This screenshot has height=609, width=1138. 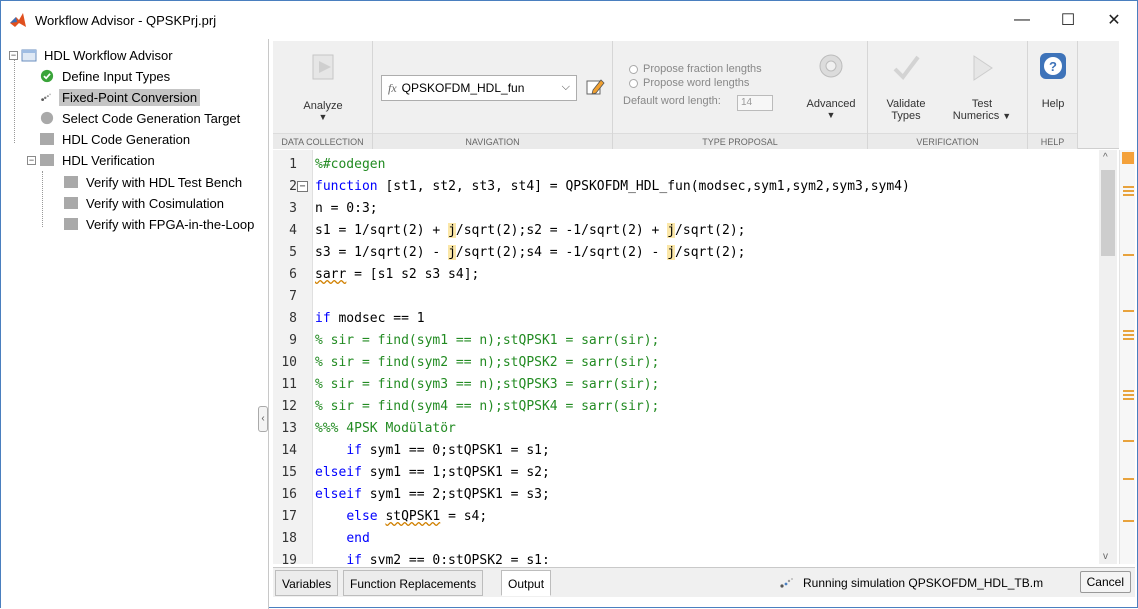 I want to click on code-line: 14 if sym1 == 0;stQPSK1 = s1;, so click(x=686, y=451).